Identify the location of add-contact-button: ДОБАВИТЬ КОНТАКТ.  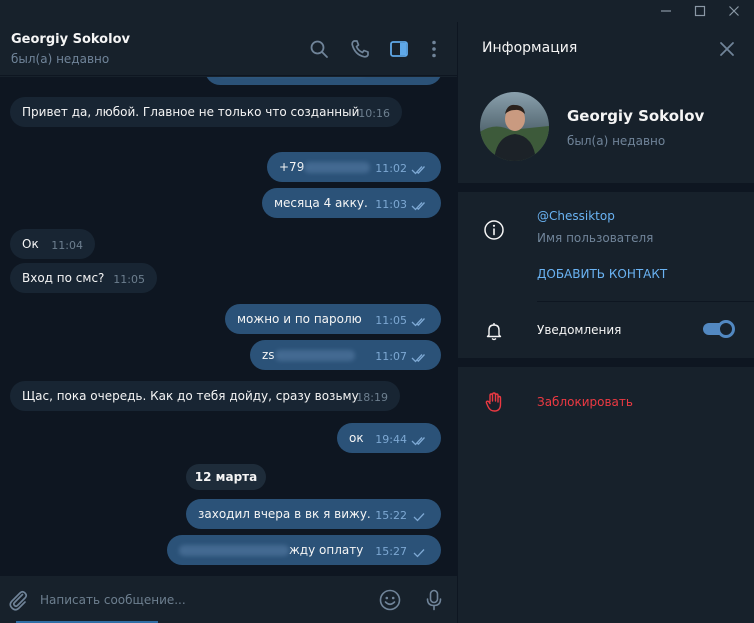
(602, 274).